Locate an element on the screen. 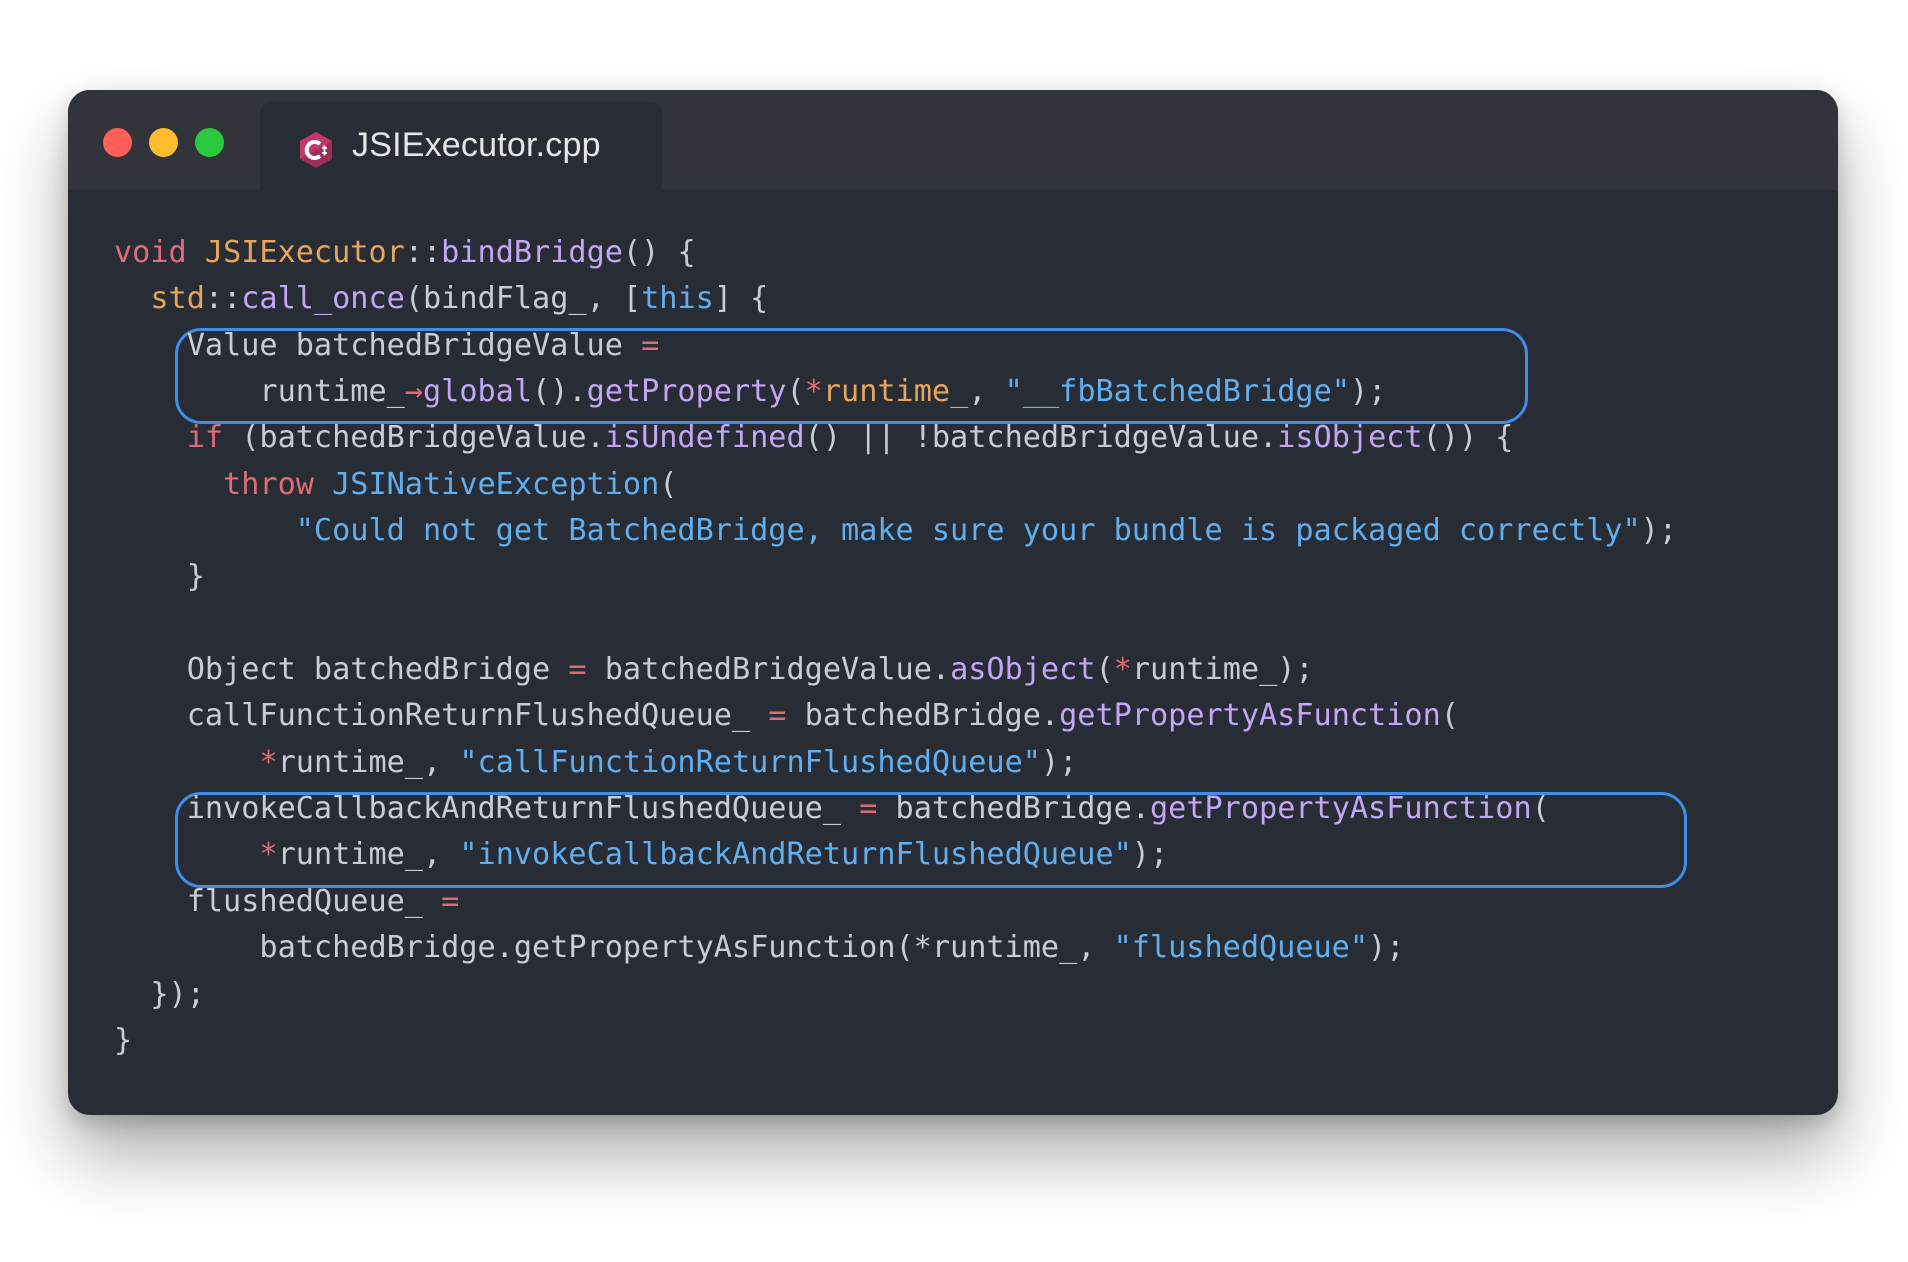  code-line: void JSIExecutor::bindBridge() { is located at coordinates (405, 252).